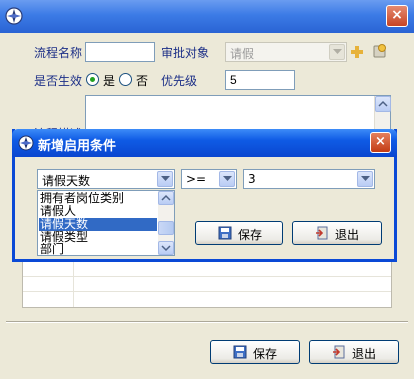 The width and height of the screenshot is (414, 379). Describe the element at coordinates (357, 52) in the screenshot. I see `add-icon` at that location.